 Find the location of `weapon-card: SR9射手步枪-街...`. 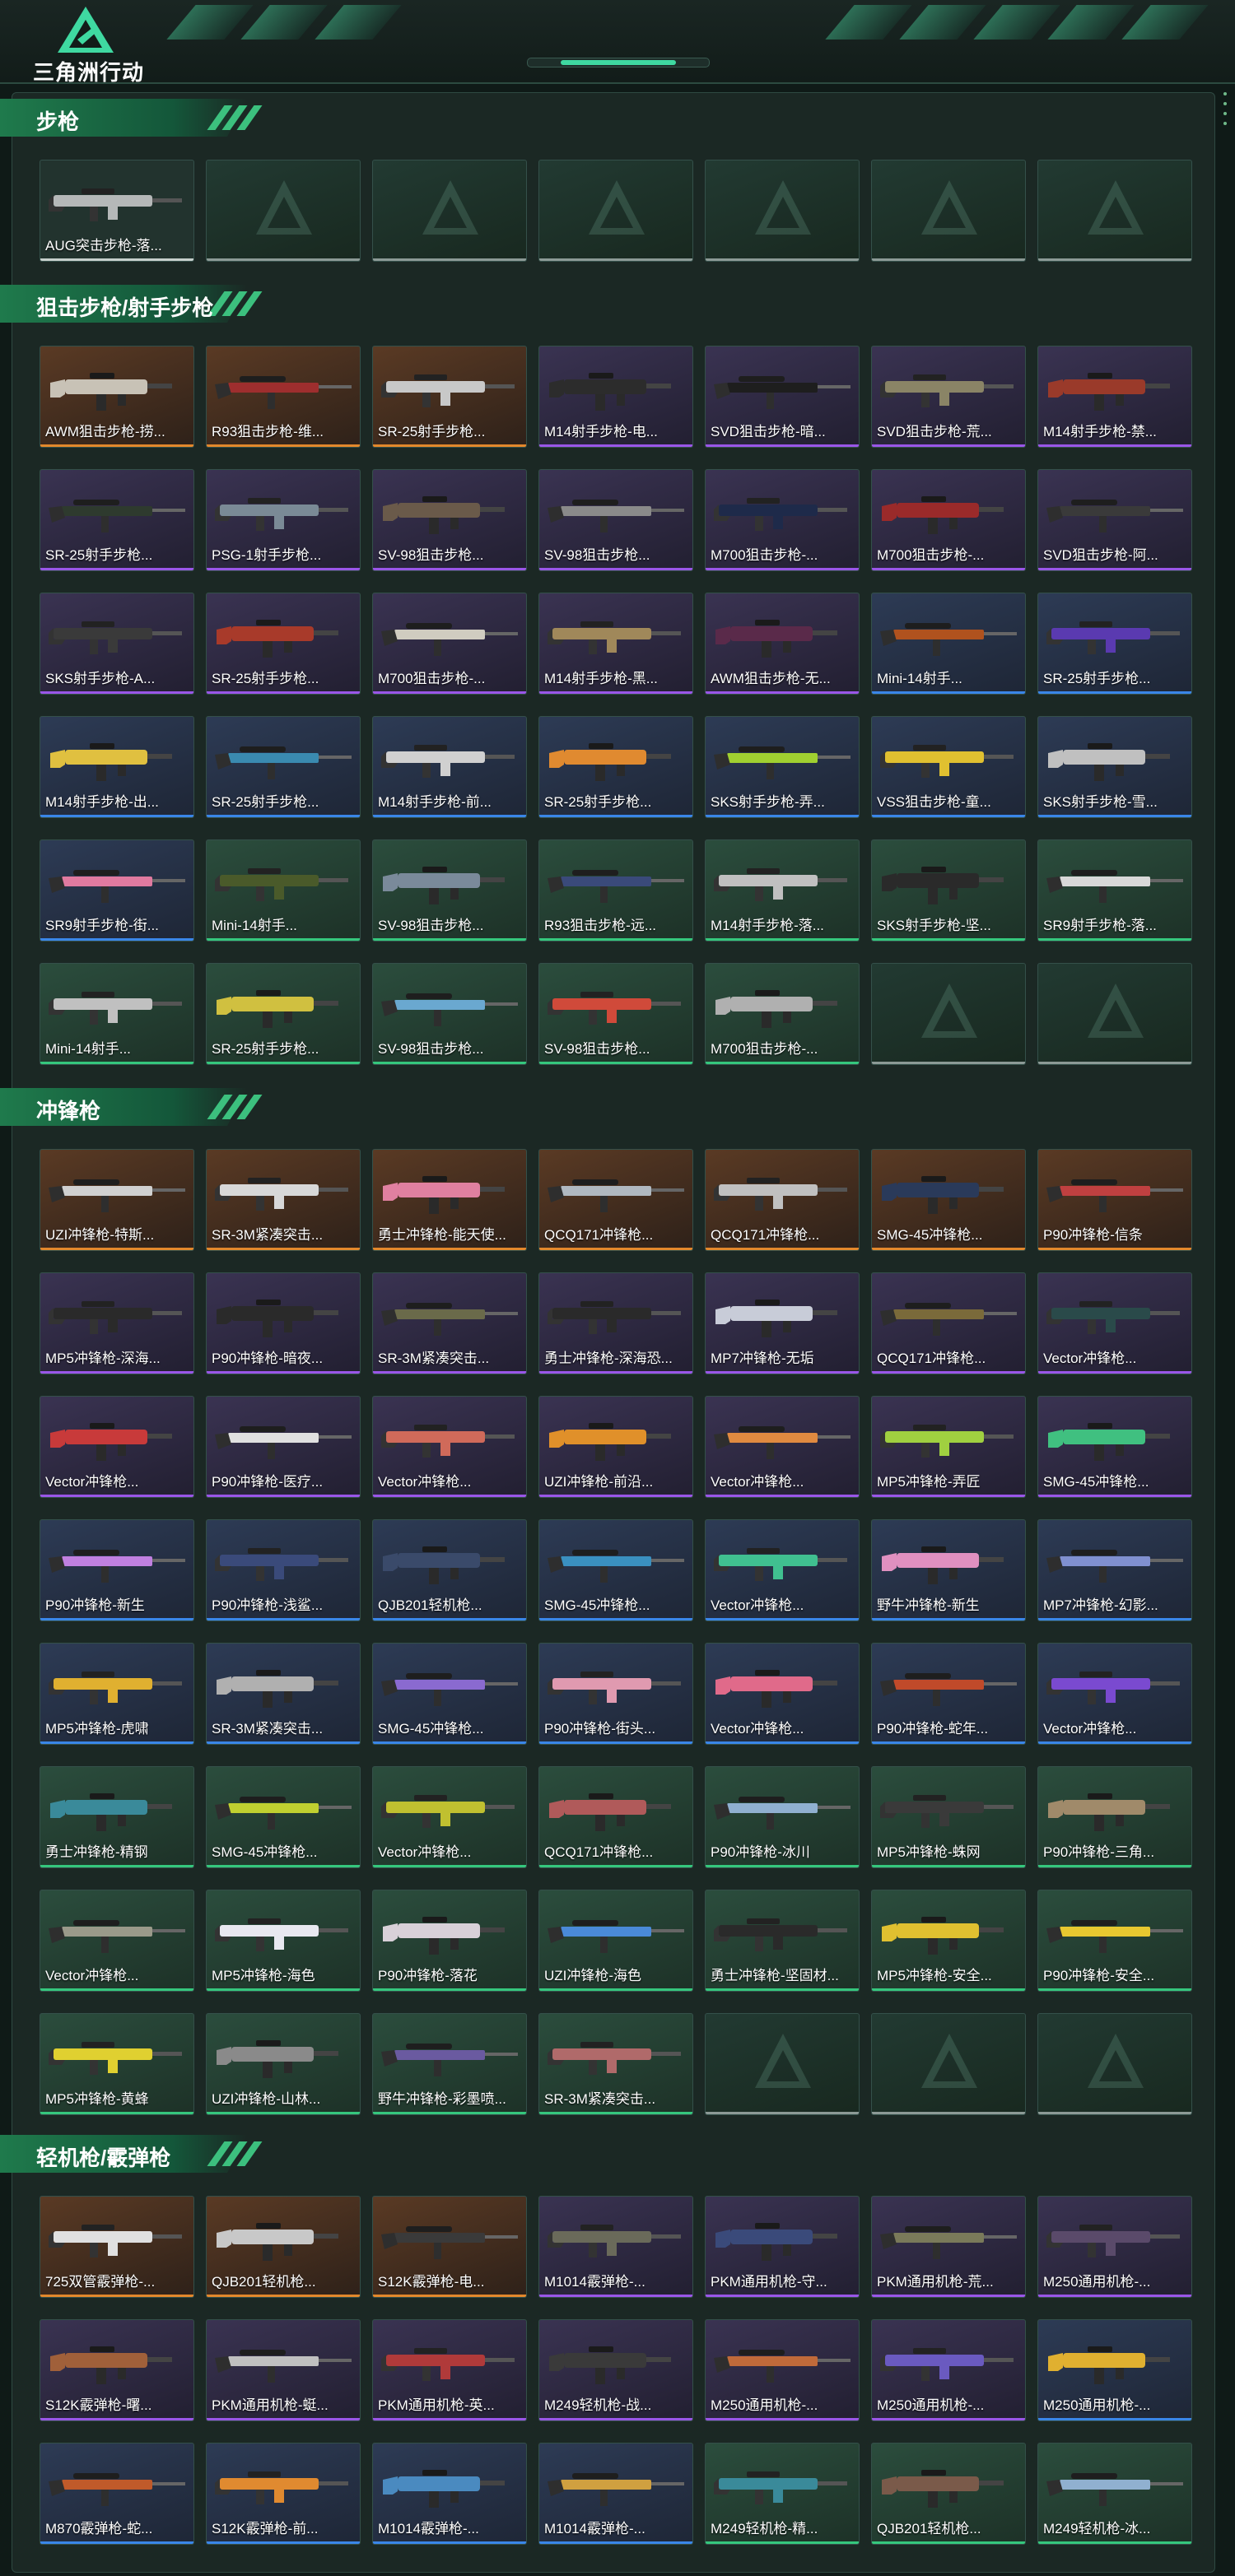

weapon-card: SR9射手步枪-街... is located at coordinates (117, 890).